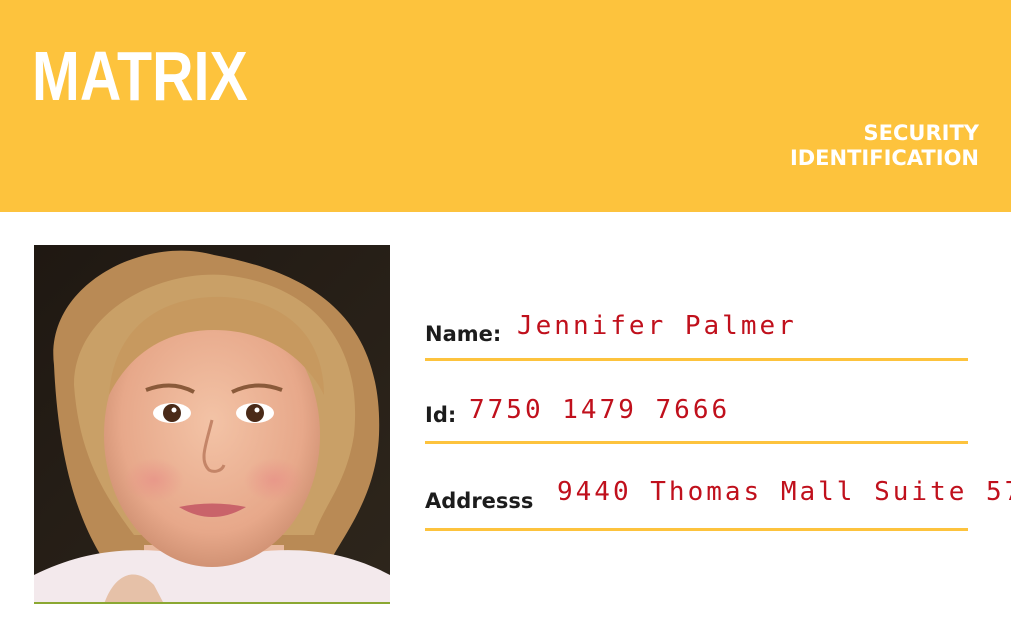 The height and width of the screenshot is (639, 1011). Describe the element at coordinates (600, 410) in the screenshot. I see `id-value: 7750 1479 7666` at that location.